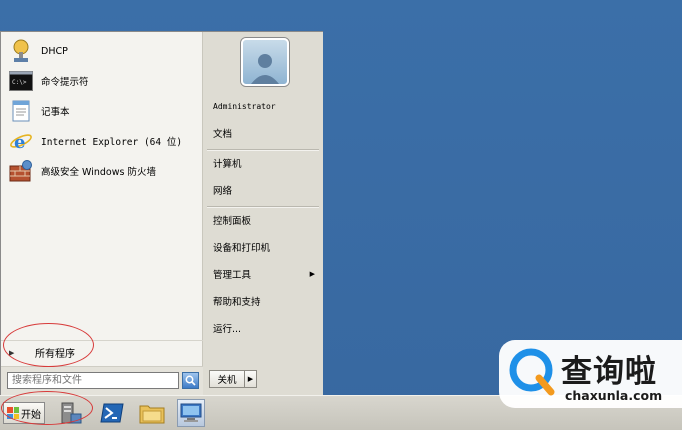  I want to click on start-button: 开始, so click(24, 413).